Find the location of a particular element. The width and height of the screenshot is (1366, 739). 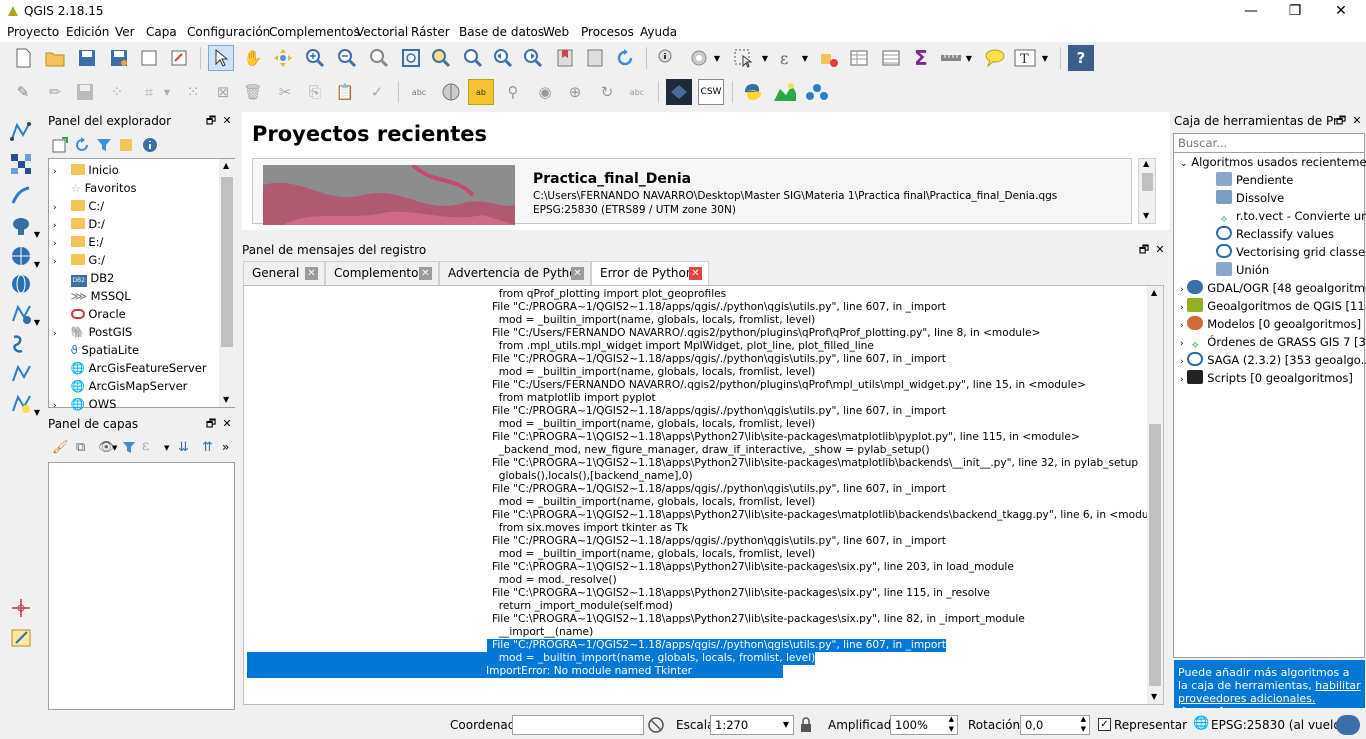

zoom-in-icon is located at coordinates (315, 58).